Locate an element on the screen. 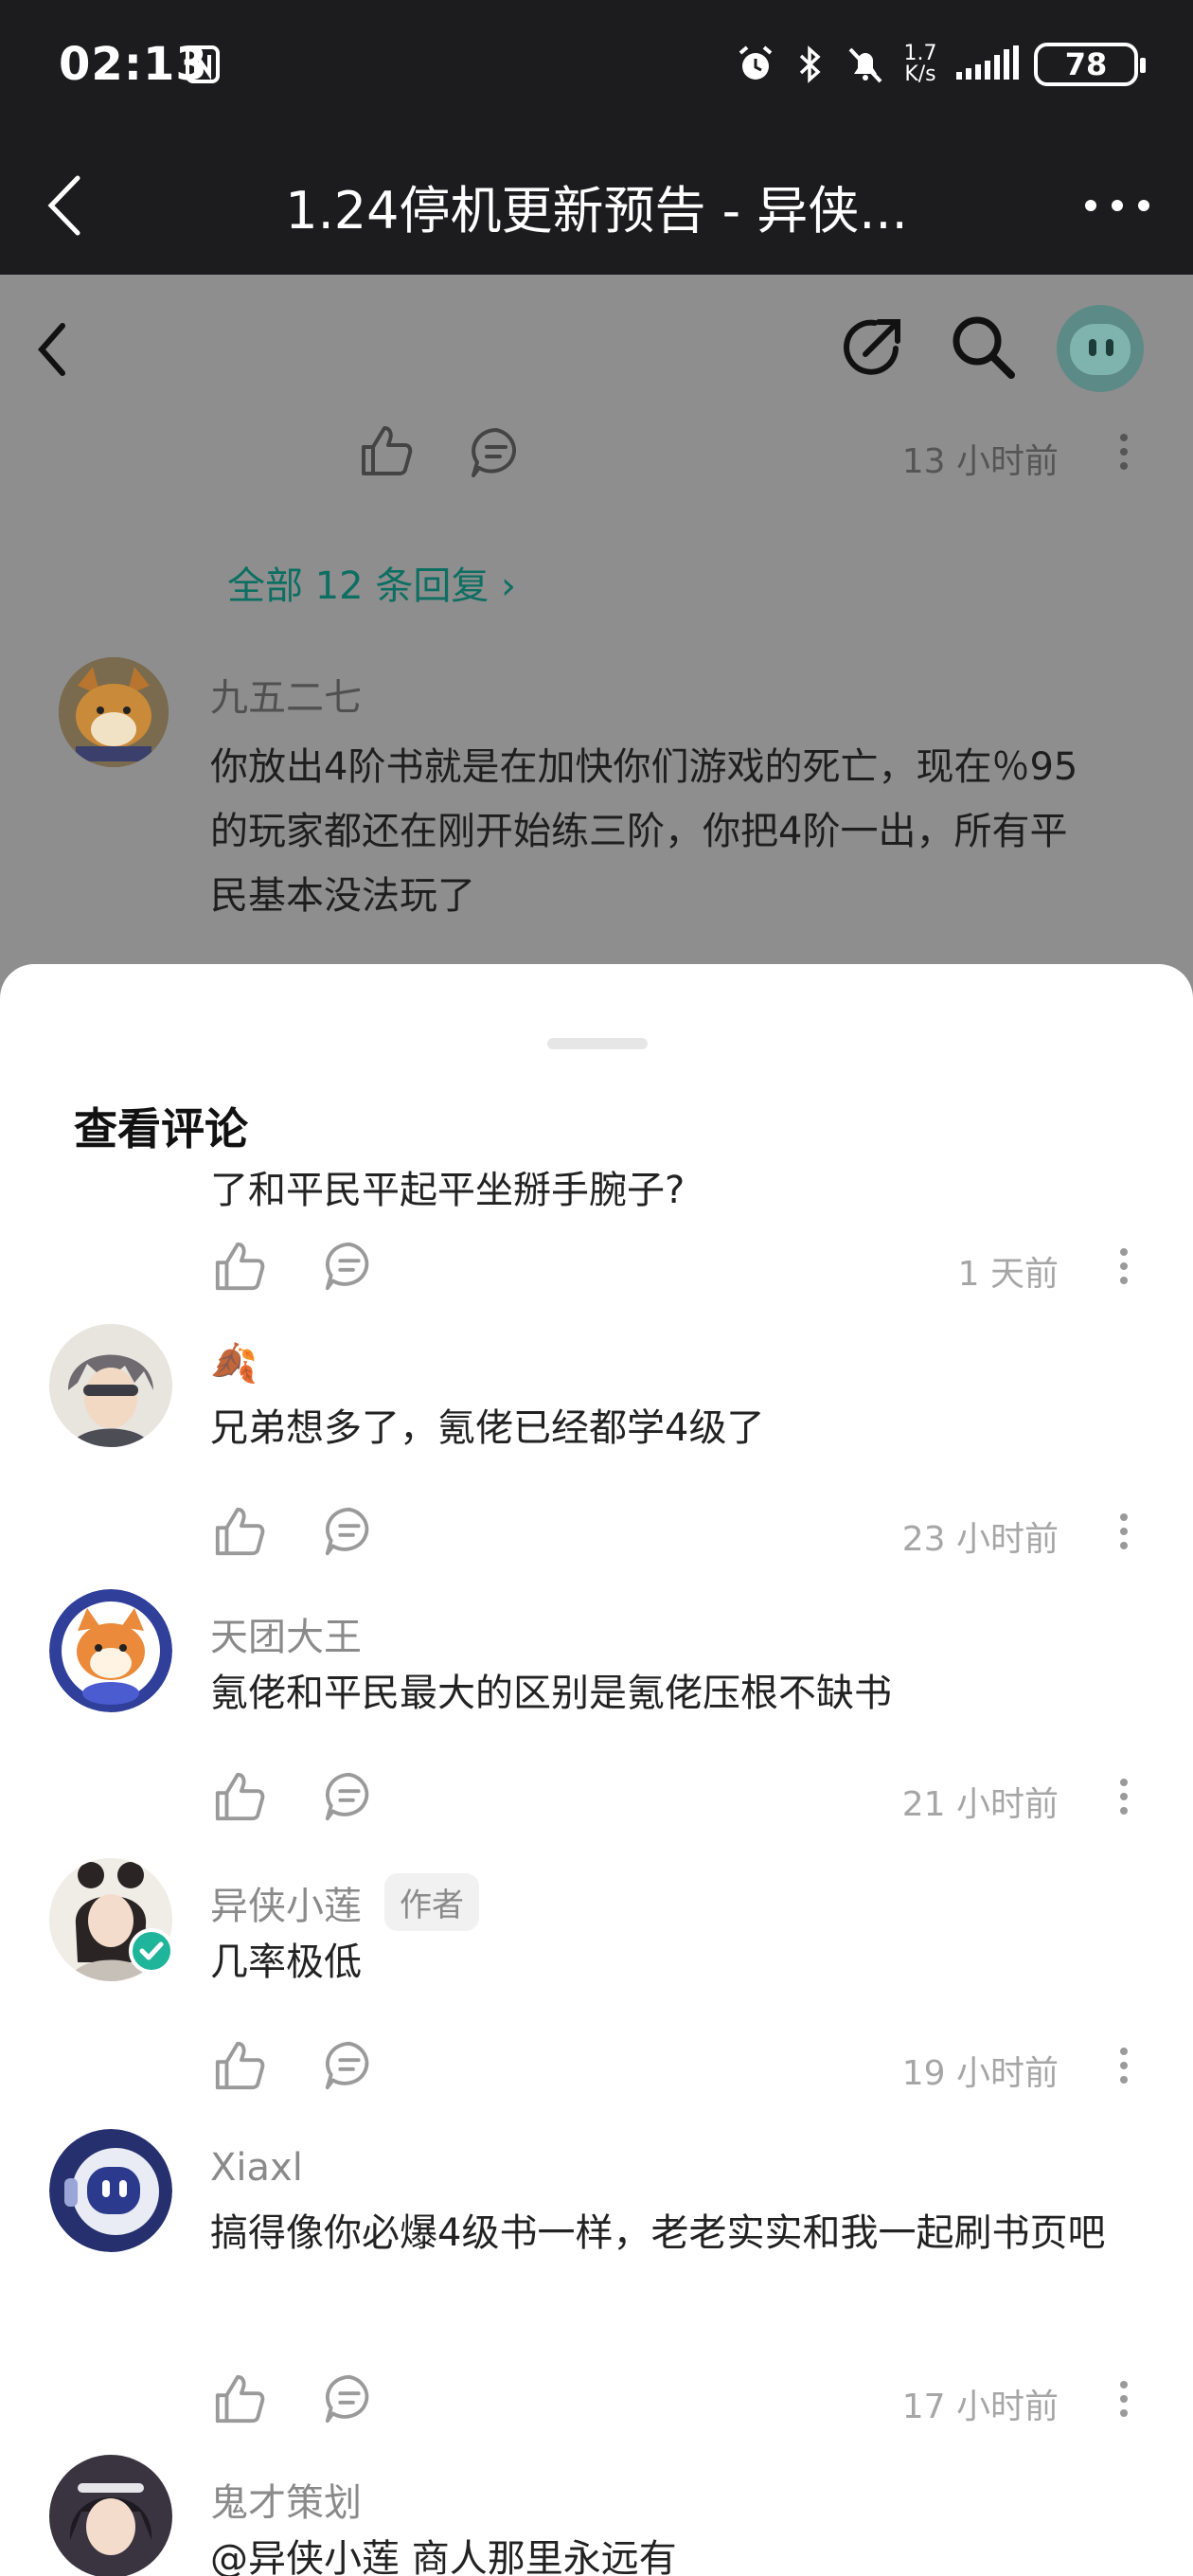 Image resolution: width=1193 pixels, height=2576 pixels. comment-time: 23 小时前 is located at coordinates (980, 1539).